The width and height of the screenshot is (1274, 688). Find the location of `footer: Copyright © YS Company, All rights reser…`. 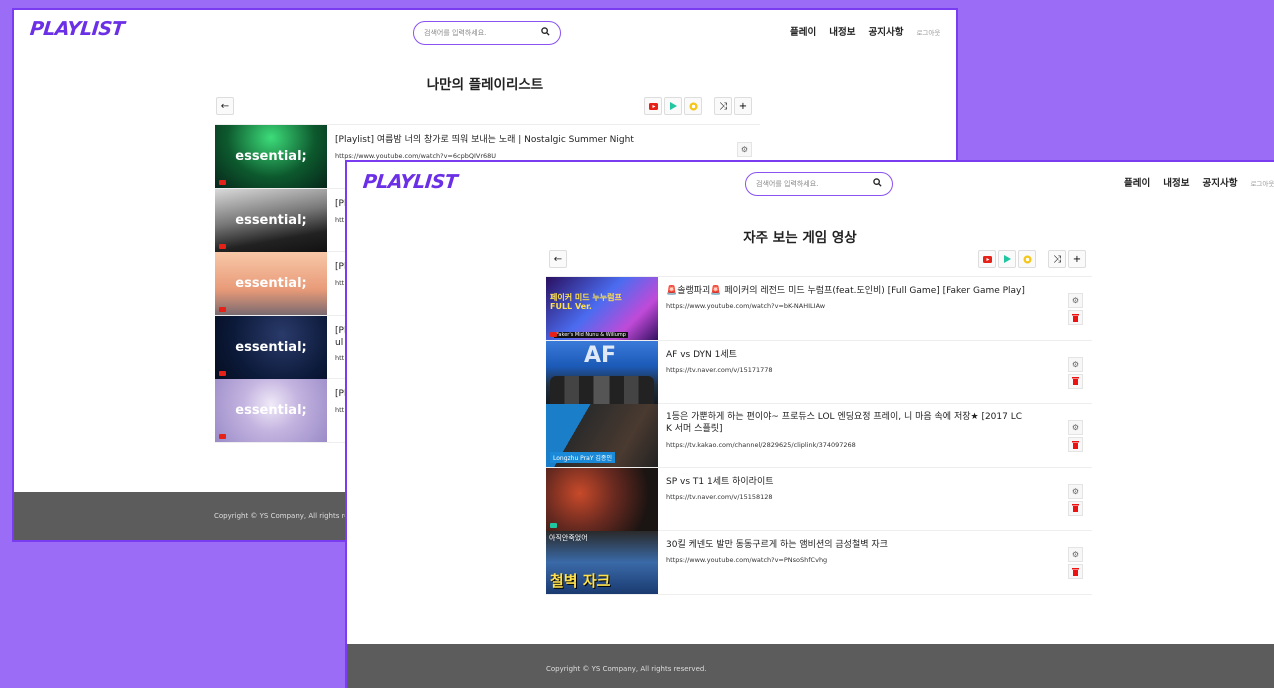

footer: Copyright © YS Company, All rights reser… is located at coordinates (810, 666).